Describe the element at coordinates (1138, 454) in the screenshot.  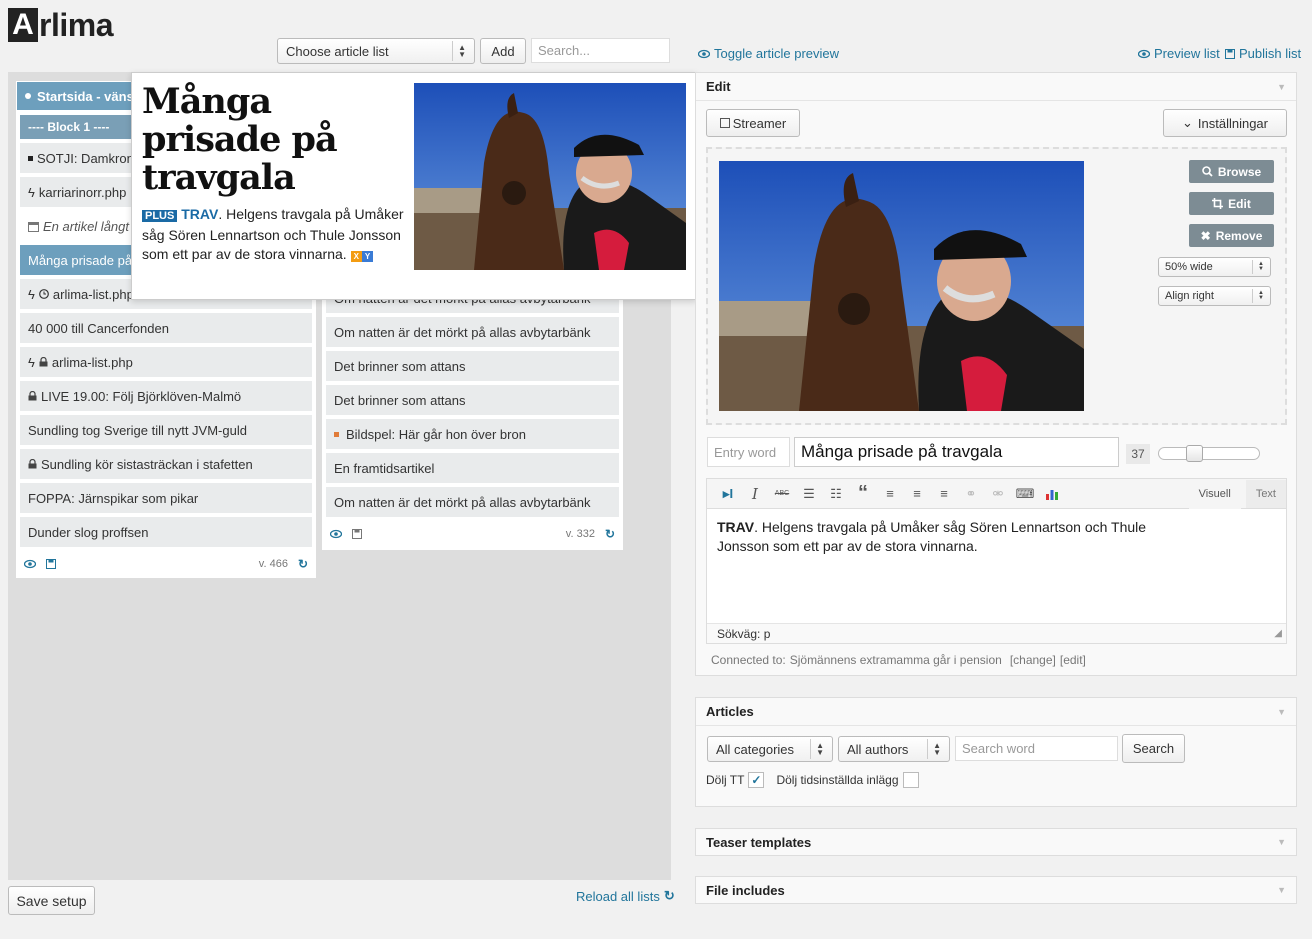
I see `font-size-value: 37` at that location.